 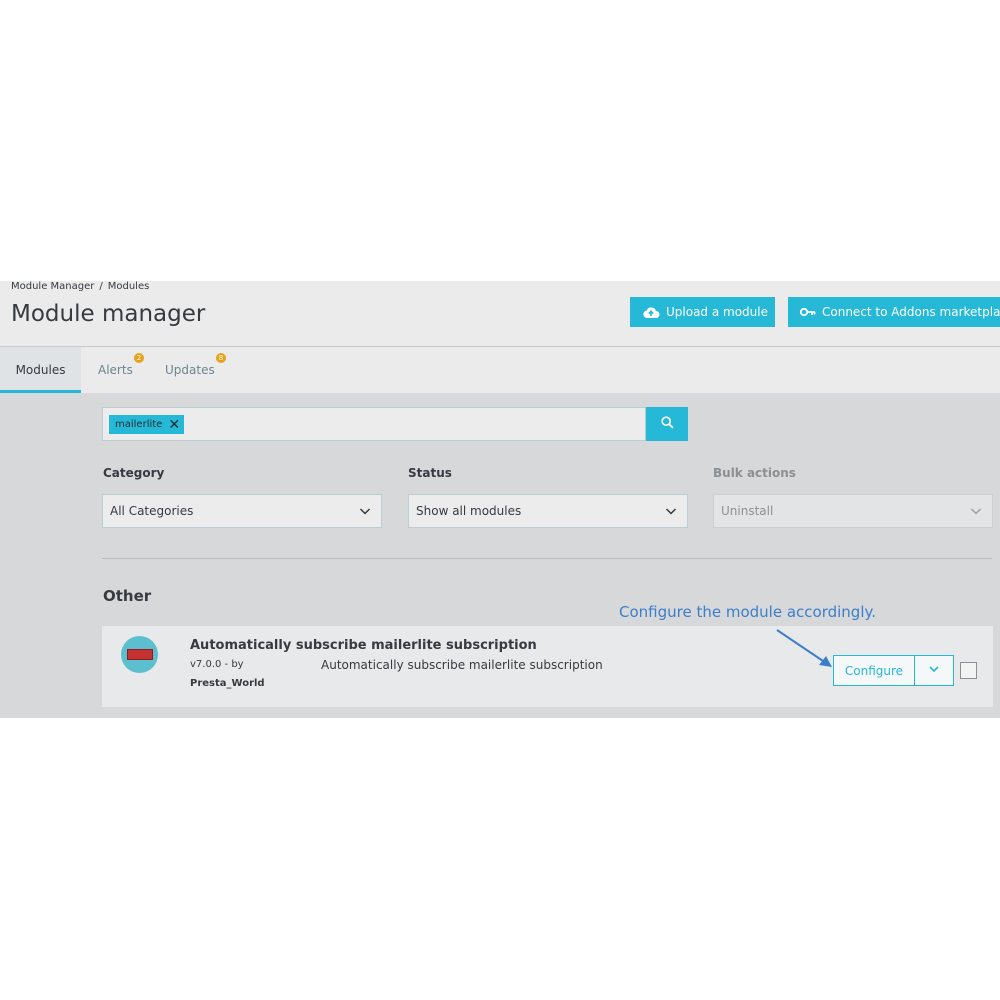 I want to click on section-title: Other, so click(x=127, y=596).